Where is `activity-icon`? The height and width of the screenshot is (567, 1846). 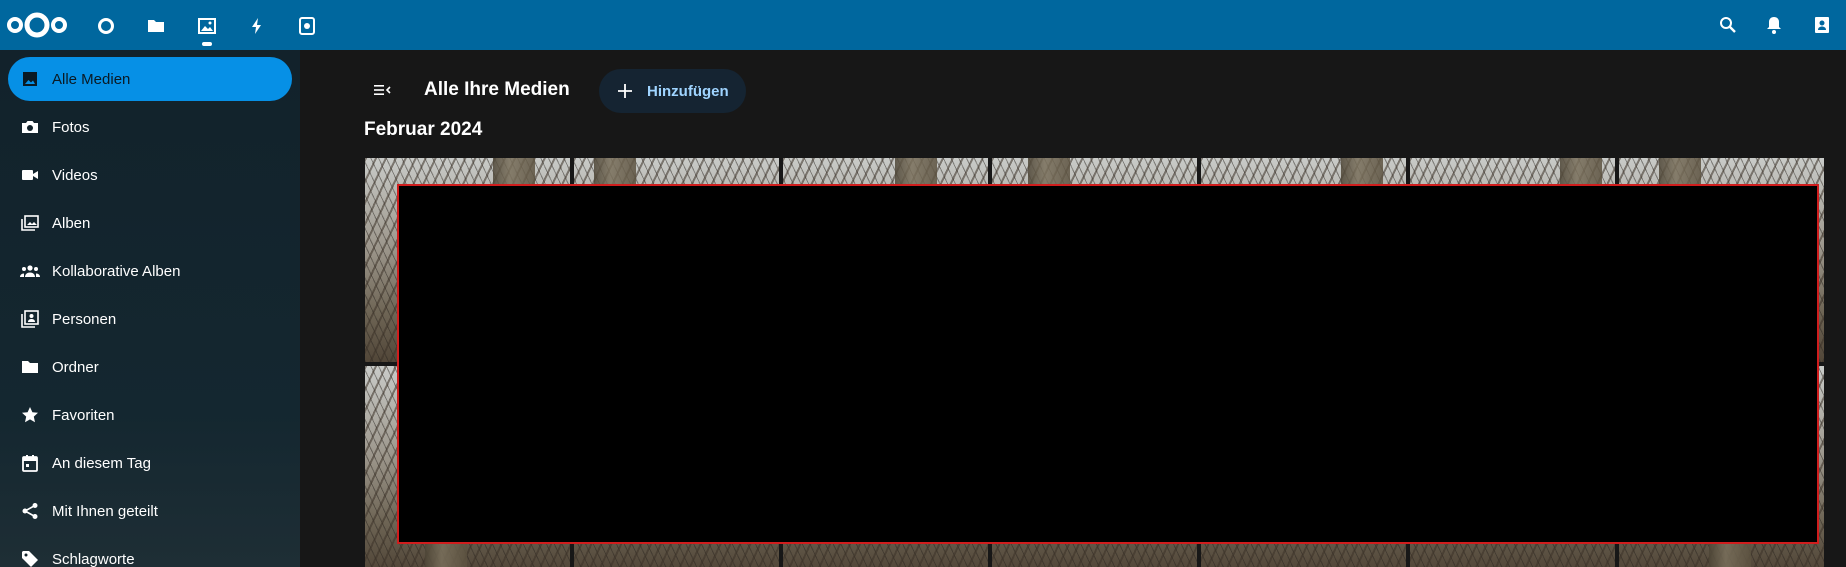 activity-icon is located at coordinates (257, 26).